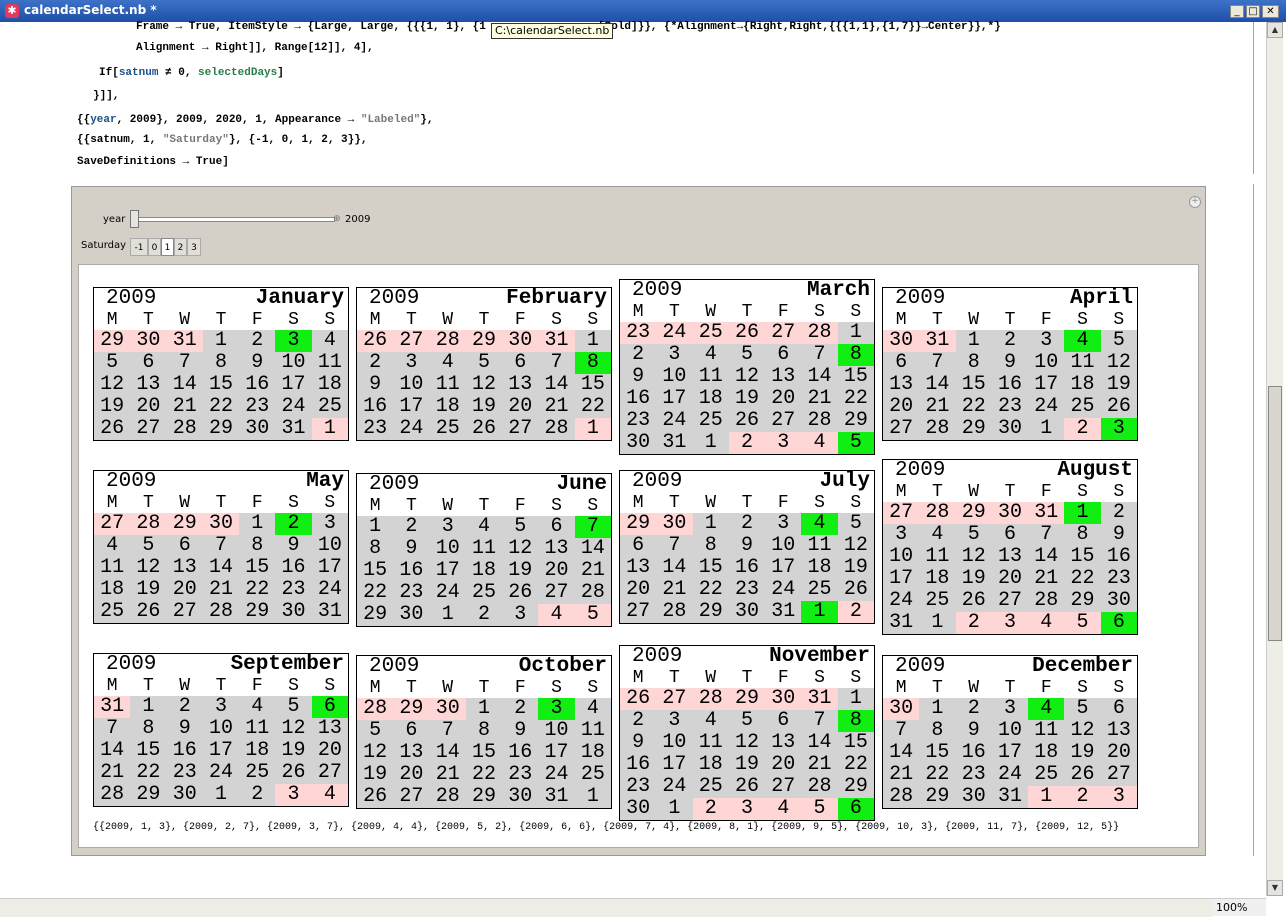  What do you see at coordinates (484, 299) in the screenshot?
I see `calendar-header: 2009 February` at bounding box center [484, 299].